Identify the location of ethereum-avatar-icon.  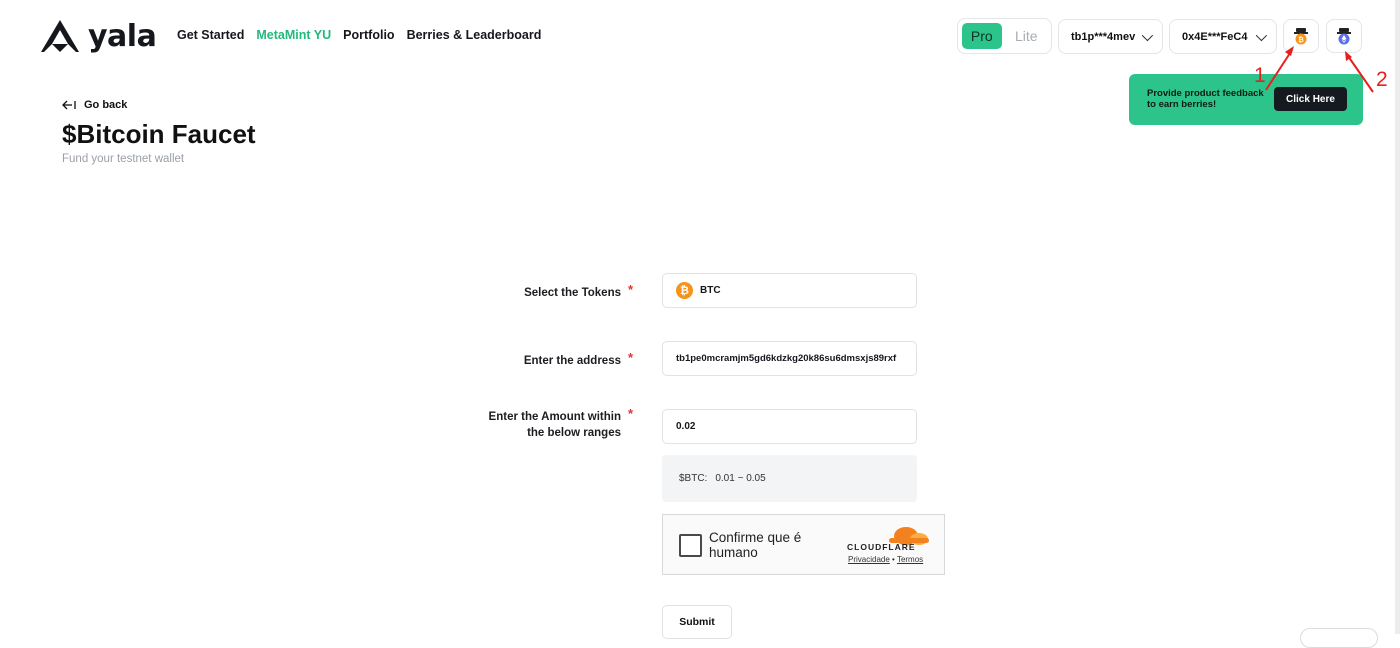
(1344, 36).